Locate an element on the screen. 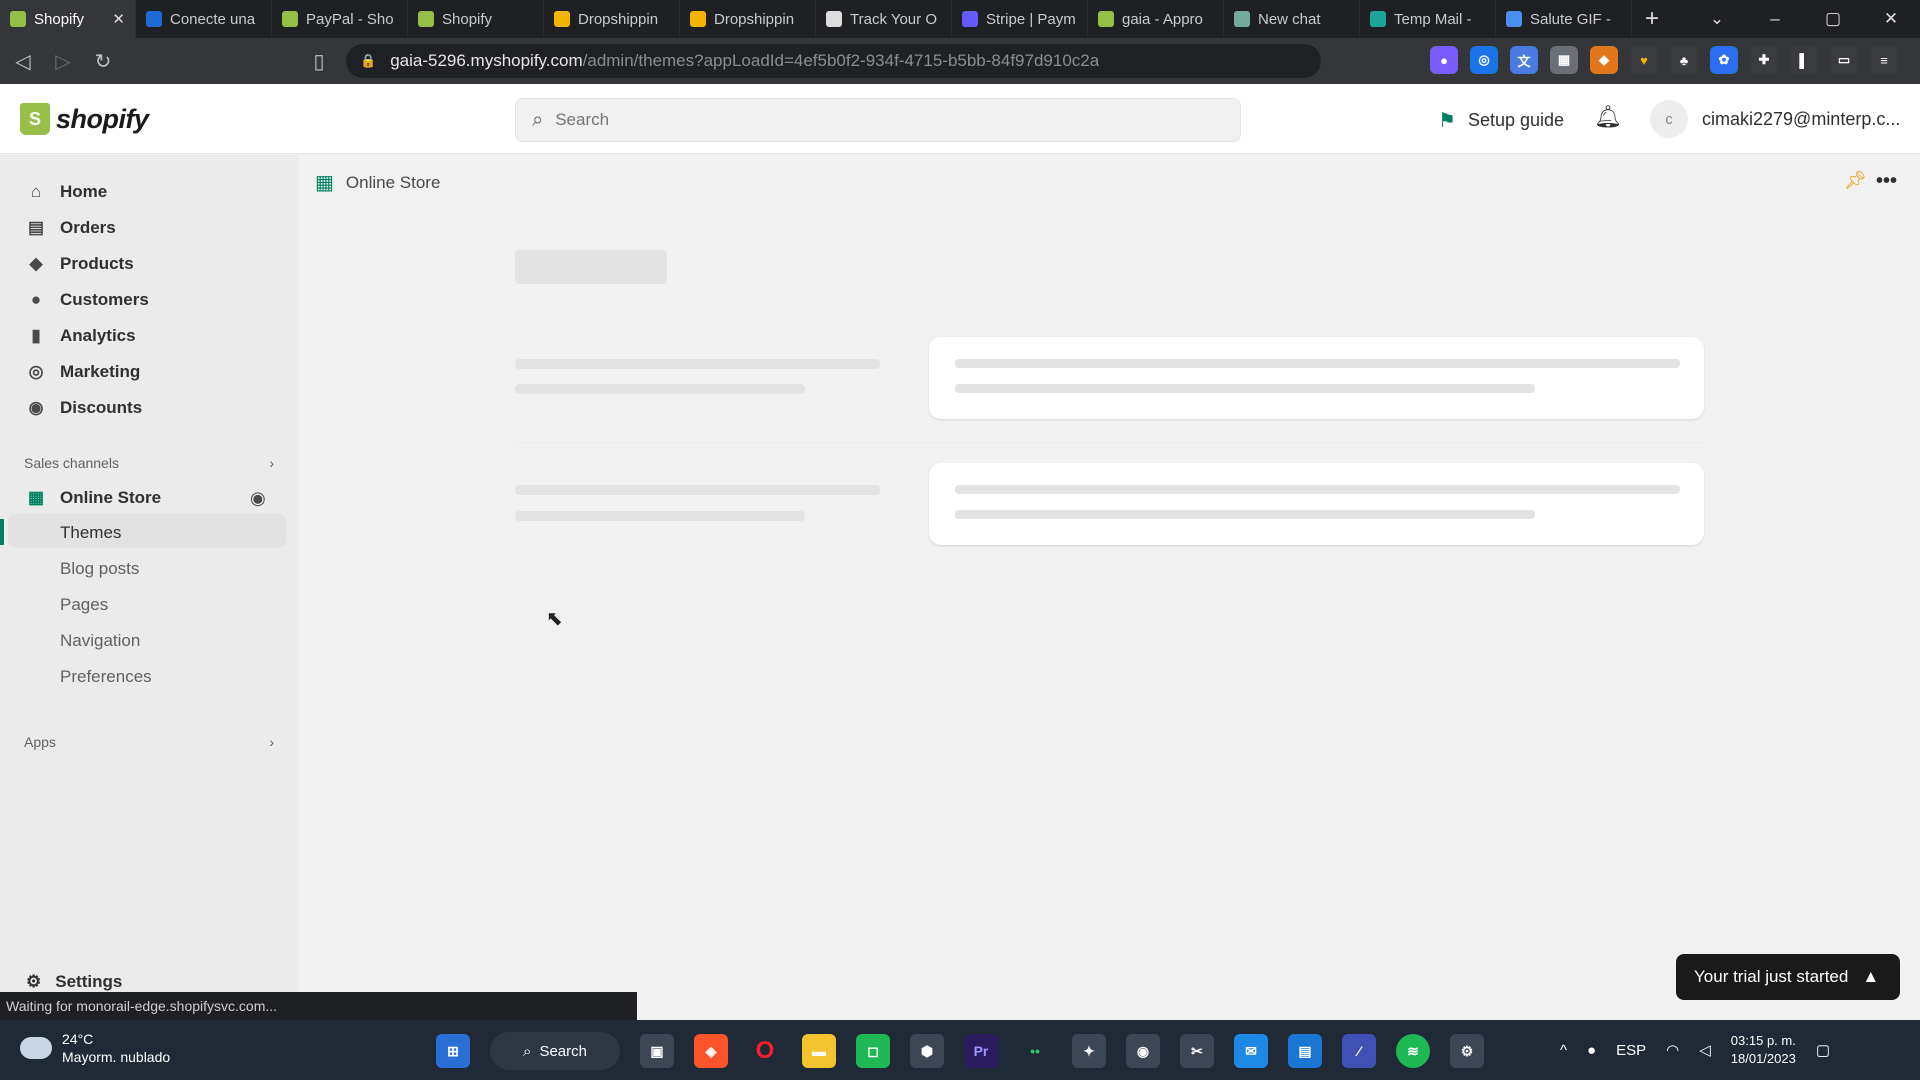 This screenshot has width=1920, height=1080. capcut-icon: ✂ is located at coordinates (1197, 1051).